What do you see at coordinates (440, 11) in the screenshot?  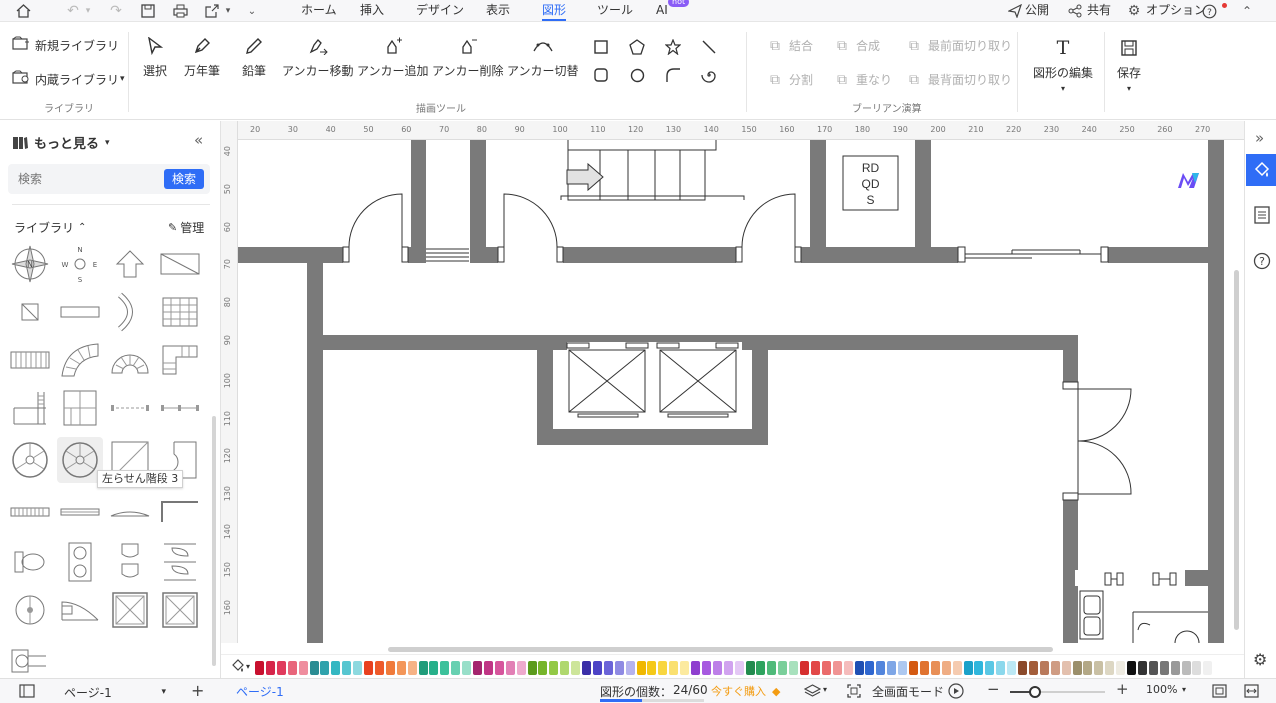 I see `tab-design: デザイン` at bounding box center [440, 11].